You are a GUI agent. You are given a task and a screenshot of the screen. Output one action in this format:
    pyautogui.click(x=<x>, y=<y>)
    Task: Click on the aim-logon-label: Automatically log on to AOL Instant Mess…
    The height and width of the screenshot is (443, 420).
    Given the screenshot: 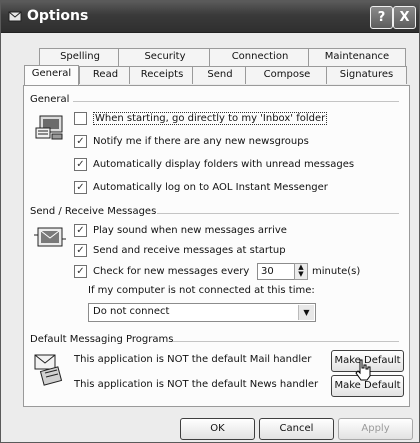 What is the action you would take?
    pyautogui.click(x=210, y=187)
    